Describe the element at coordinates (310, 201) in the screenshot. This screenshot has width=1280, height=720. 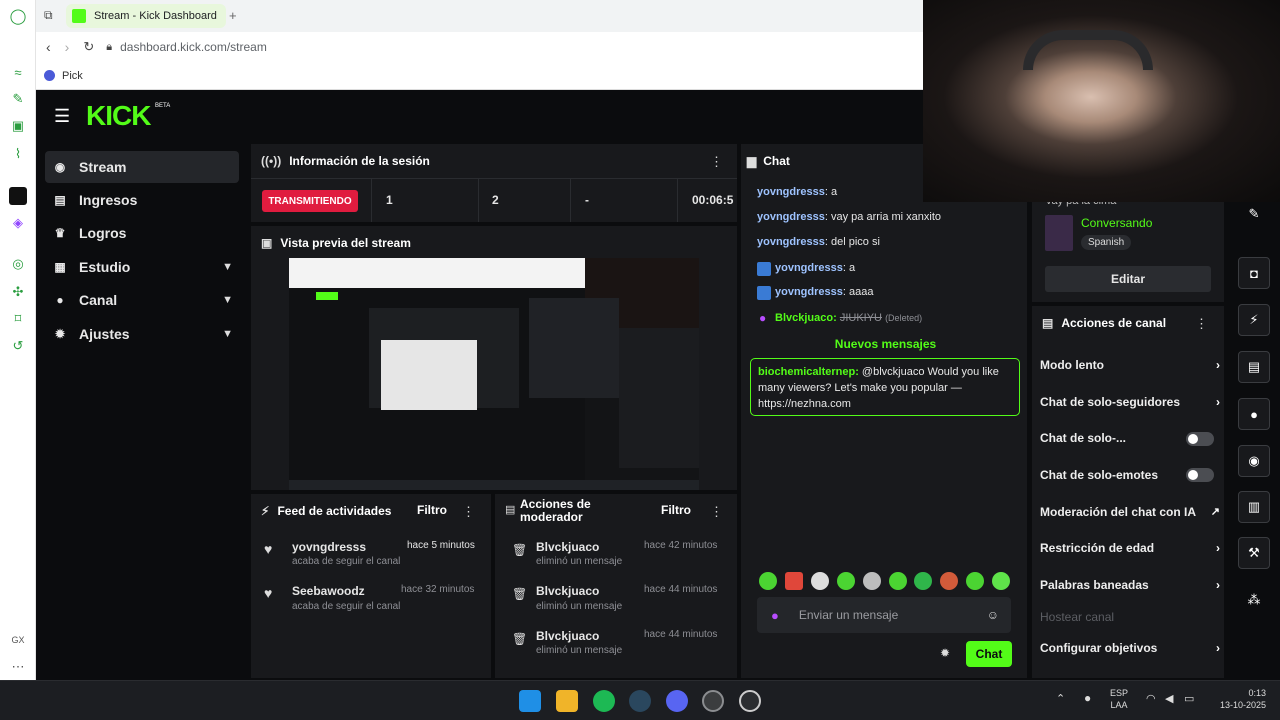
I see `live-status-badge: TRANSMITIENDO` at that location.